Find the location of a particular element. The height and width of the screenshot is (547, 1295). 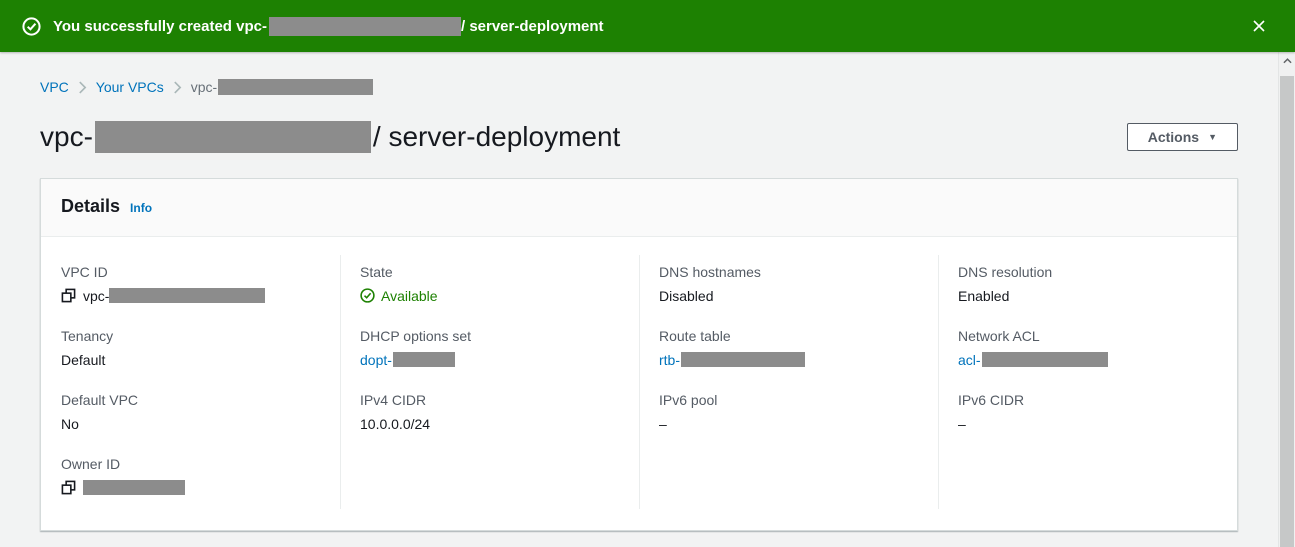

field-label: State is located at coordinates (376, 272).